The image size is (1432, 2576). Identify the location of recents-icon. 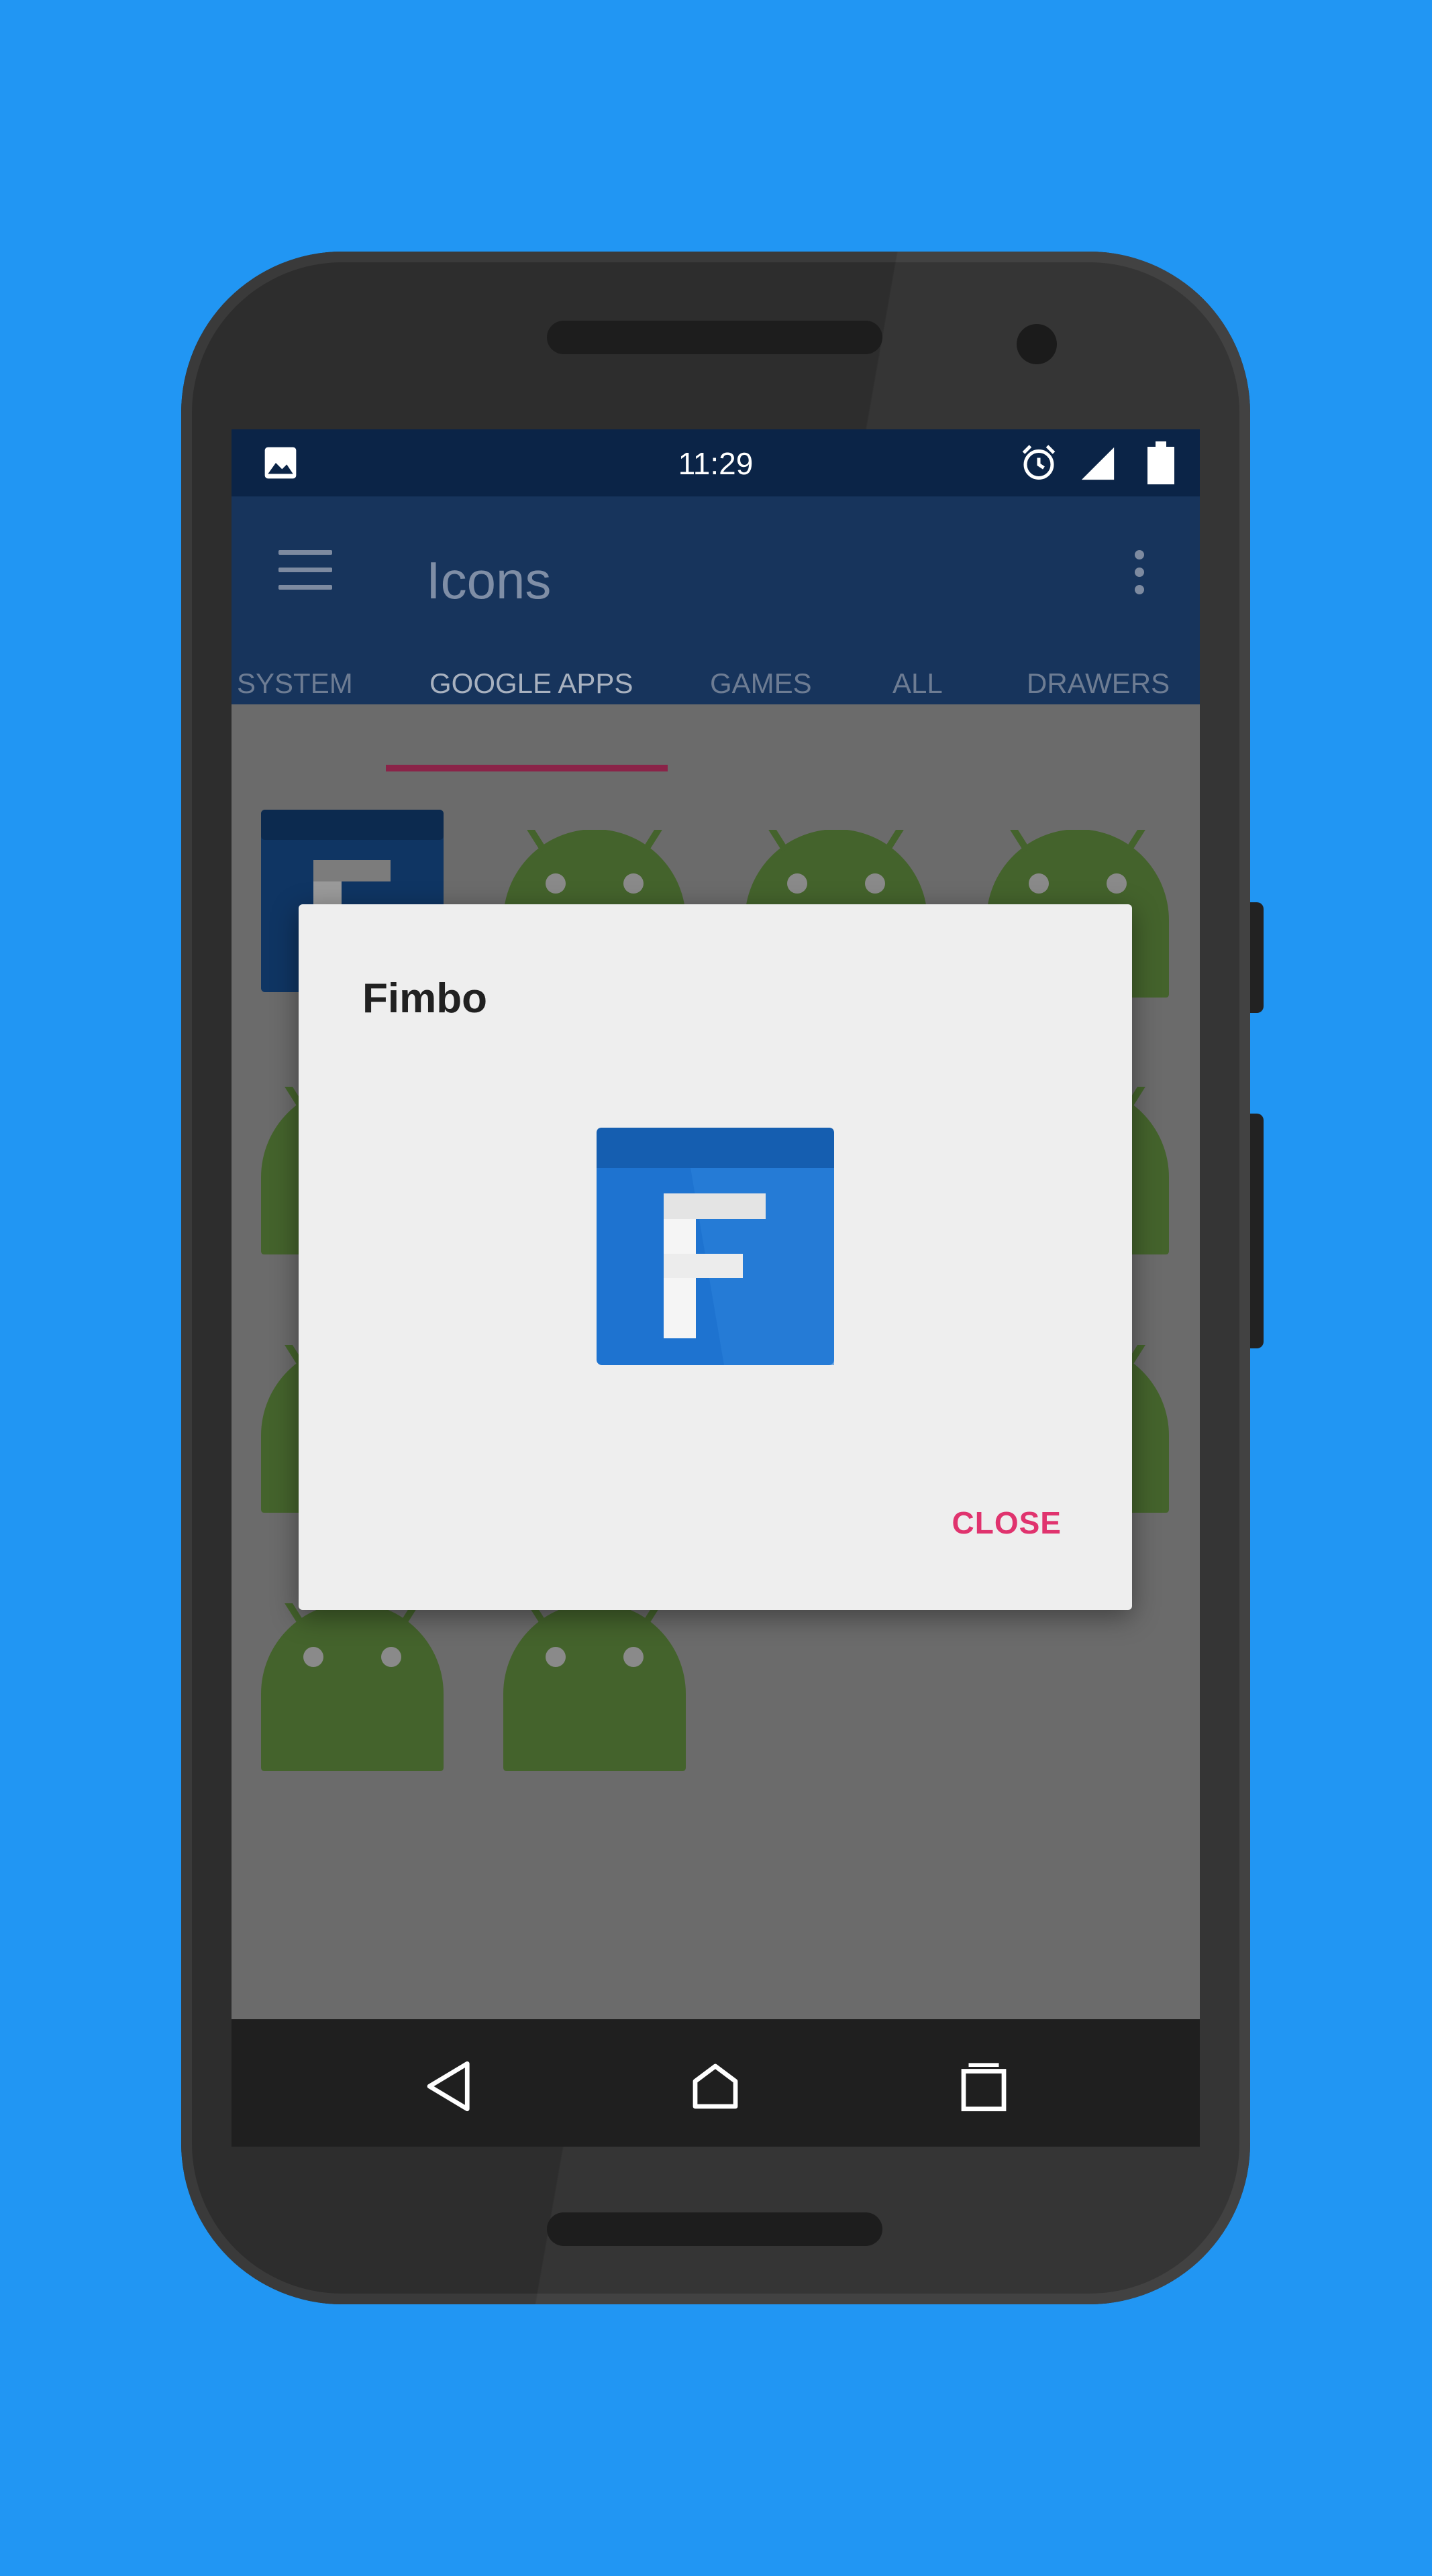
(984, 2086).